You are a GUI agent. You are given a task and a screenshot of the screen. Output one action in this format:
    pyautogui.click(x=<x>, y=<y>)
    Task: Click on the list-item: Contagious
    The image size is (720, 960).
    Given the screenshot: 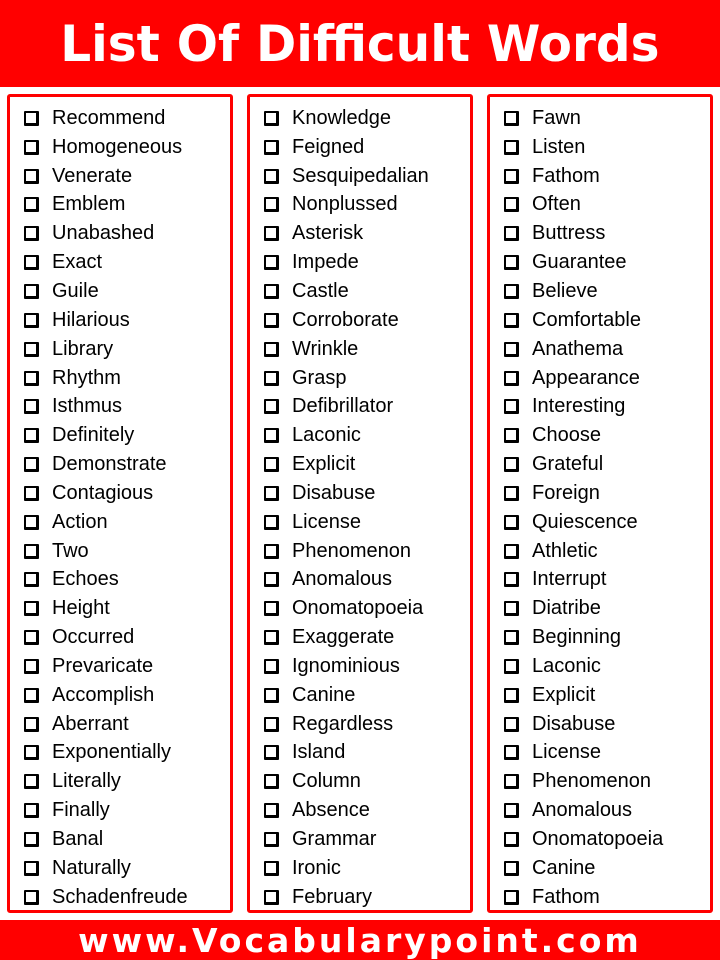 What is the action you would take?
    pyautogui.click(x=125, y=493)
    